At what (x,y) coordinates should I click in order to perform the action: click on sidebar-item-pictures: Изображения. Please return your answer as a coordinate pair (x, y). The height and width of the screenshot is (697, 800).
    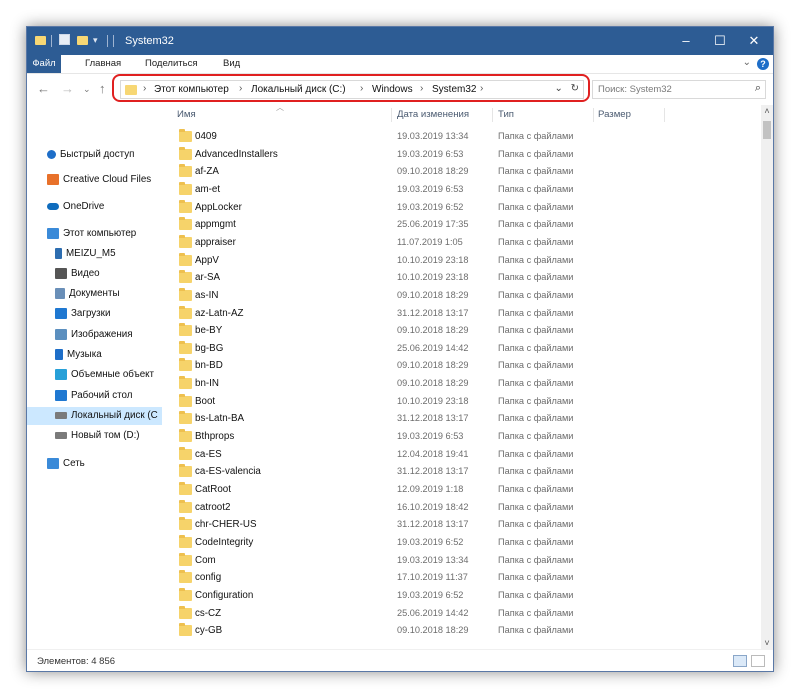
    Looking at the image, I should click on (94, 335).